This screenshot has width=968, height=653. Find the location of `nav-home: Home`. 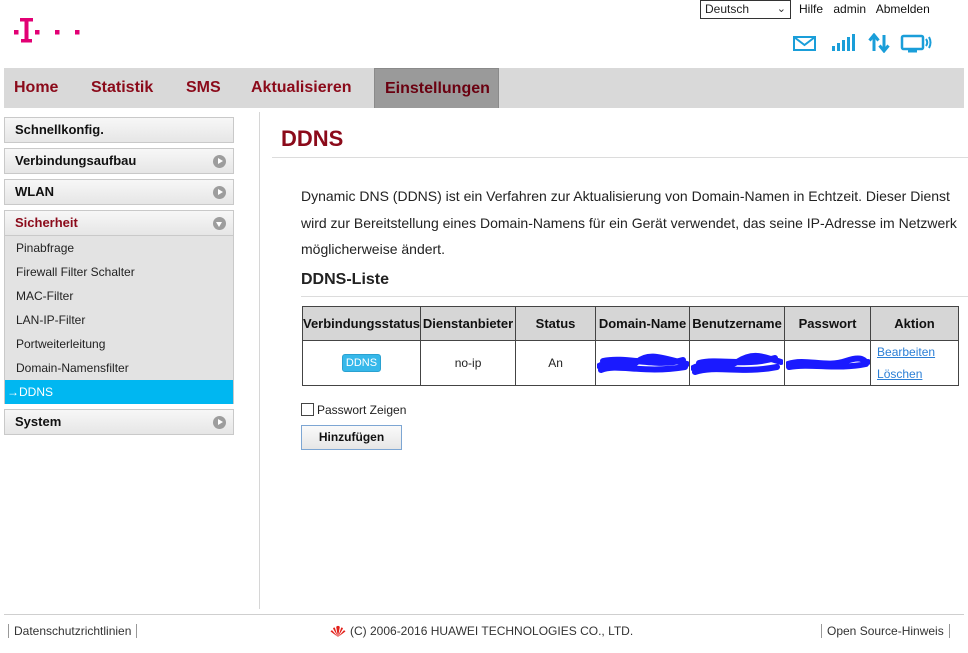

nav-home: Home is located at coordinates (36, 88).